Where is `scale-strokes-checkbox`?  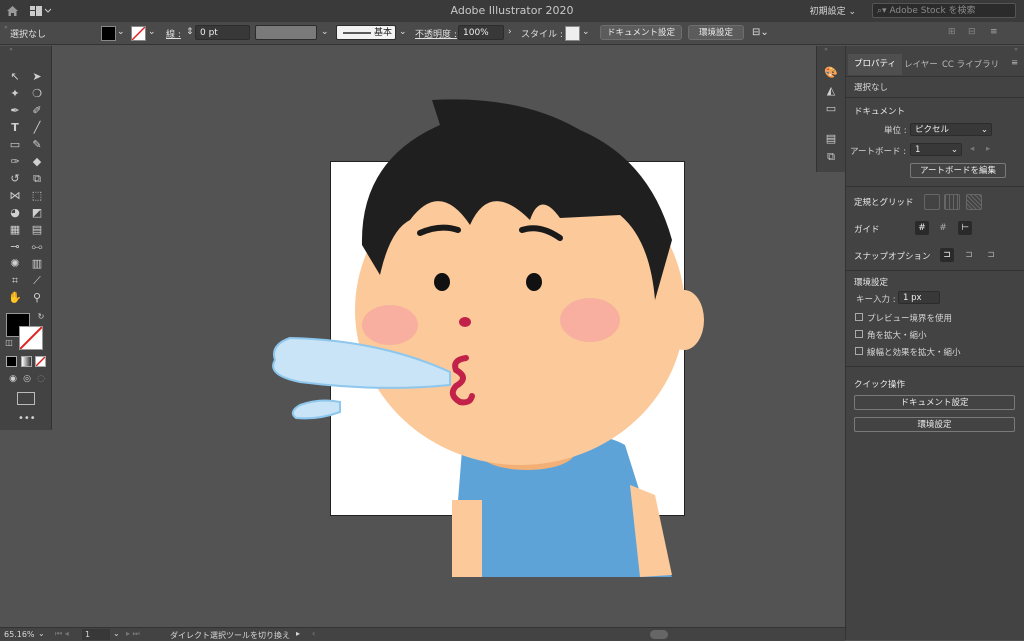 scale-strokes-checkbox is located at coordinates (859, 351).